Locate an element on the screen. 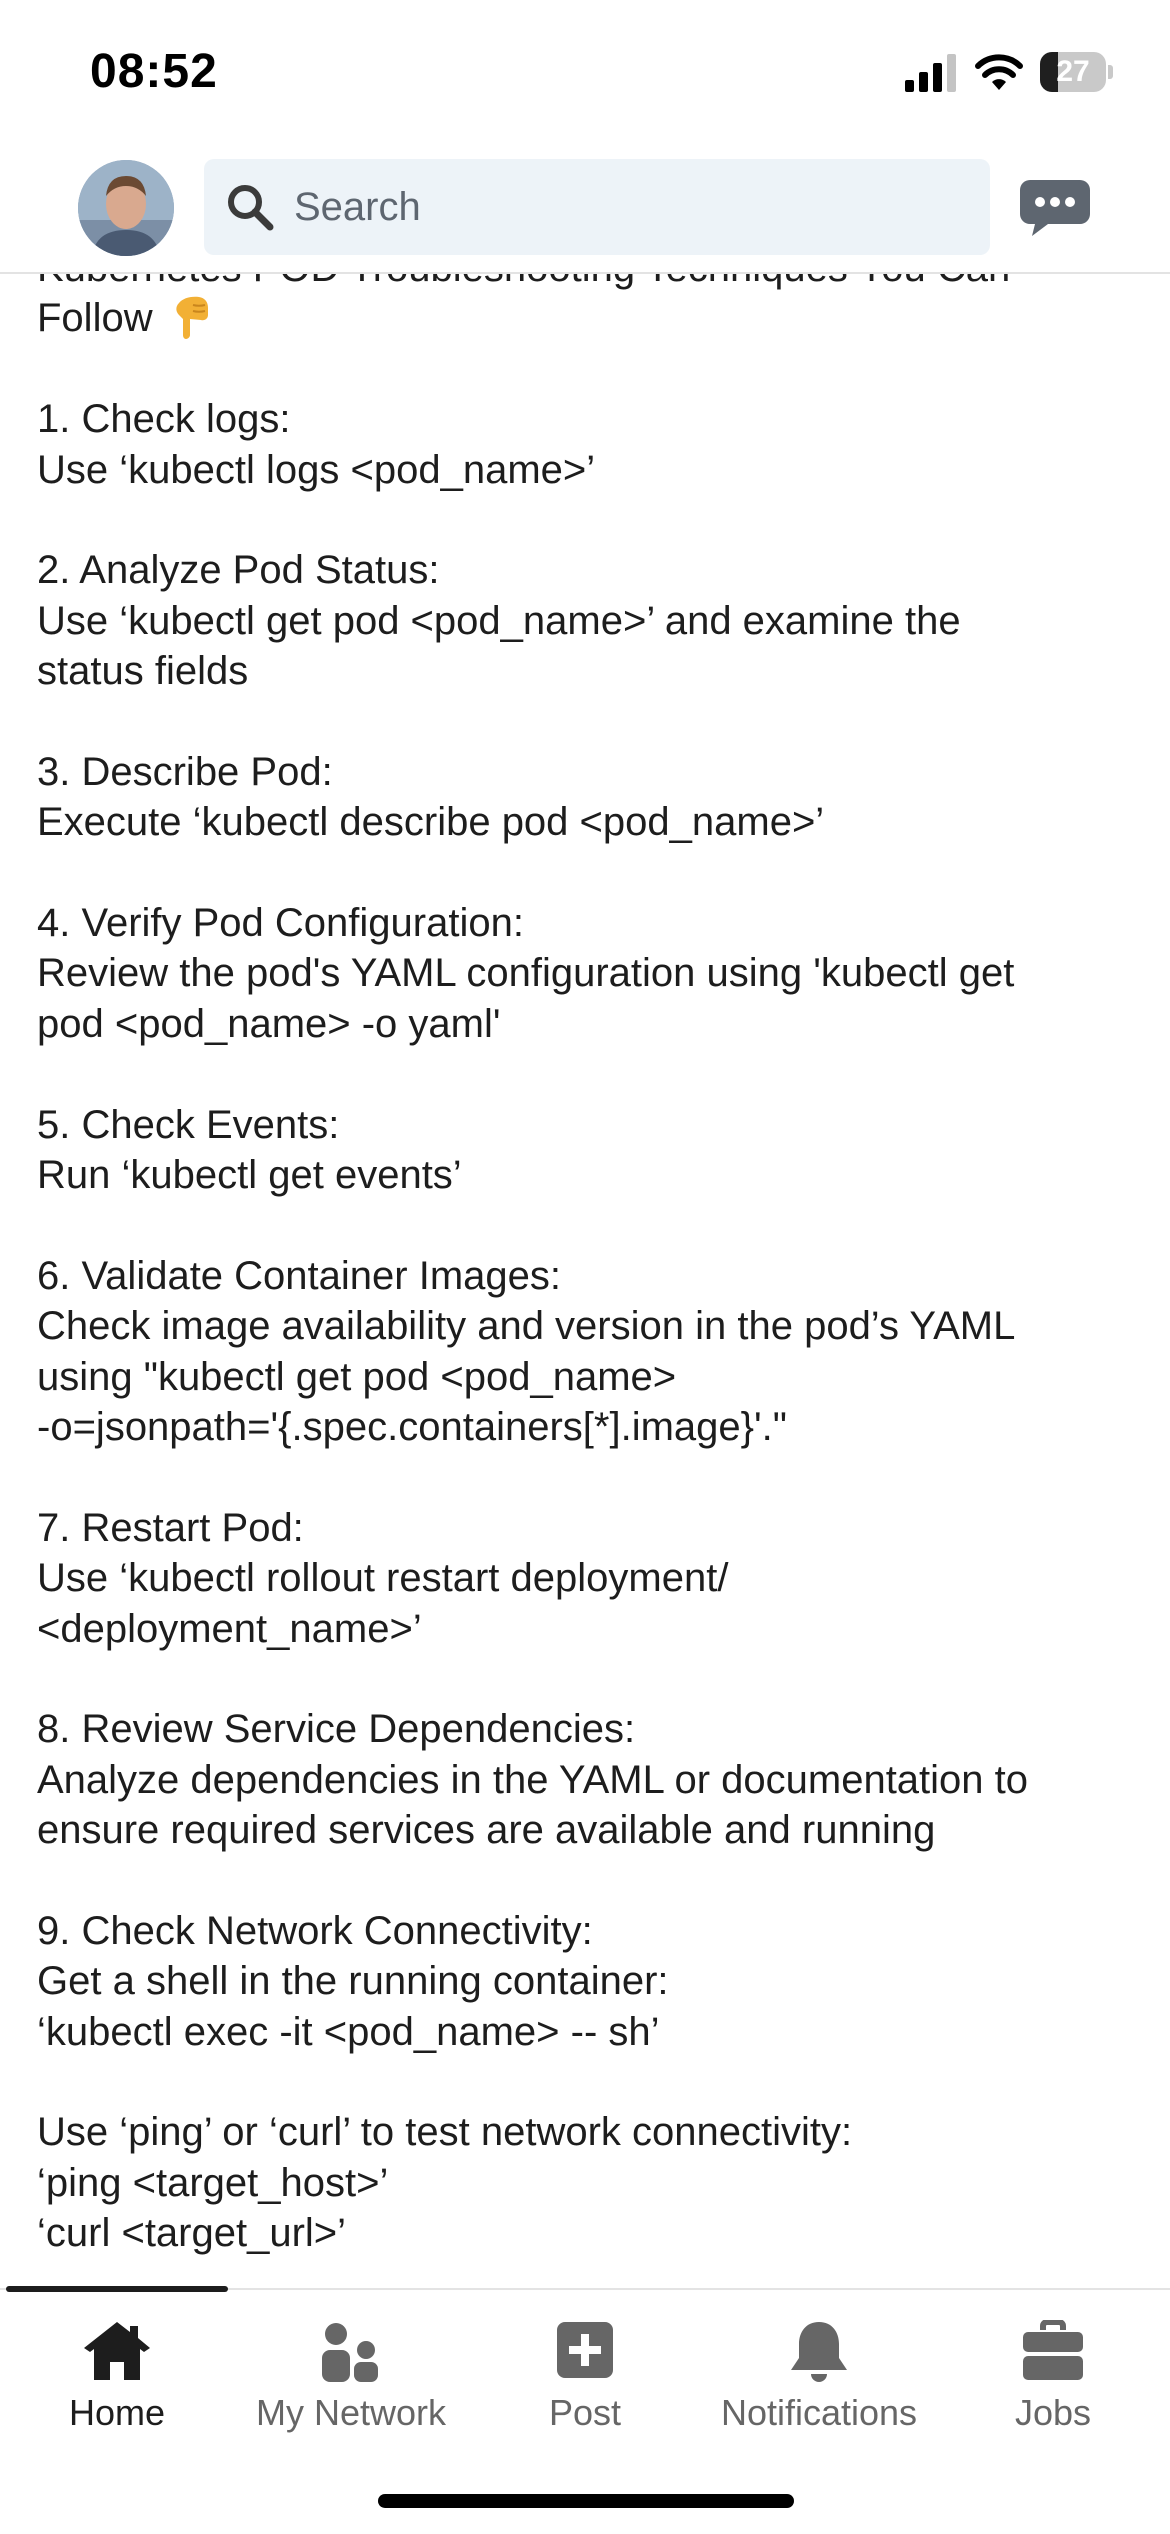 This screenshot has width=1170, height=2534. post-line: using "kubectl get pod <pod_name> is located at coordinates (592, 1377).